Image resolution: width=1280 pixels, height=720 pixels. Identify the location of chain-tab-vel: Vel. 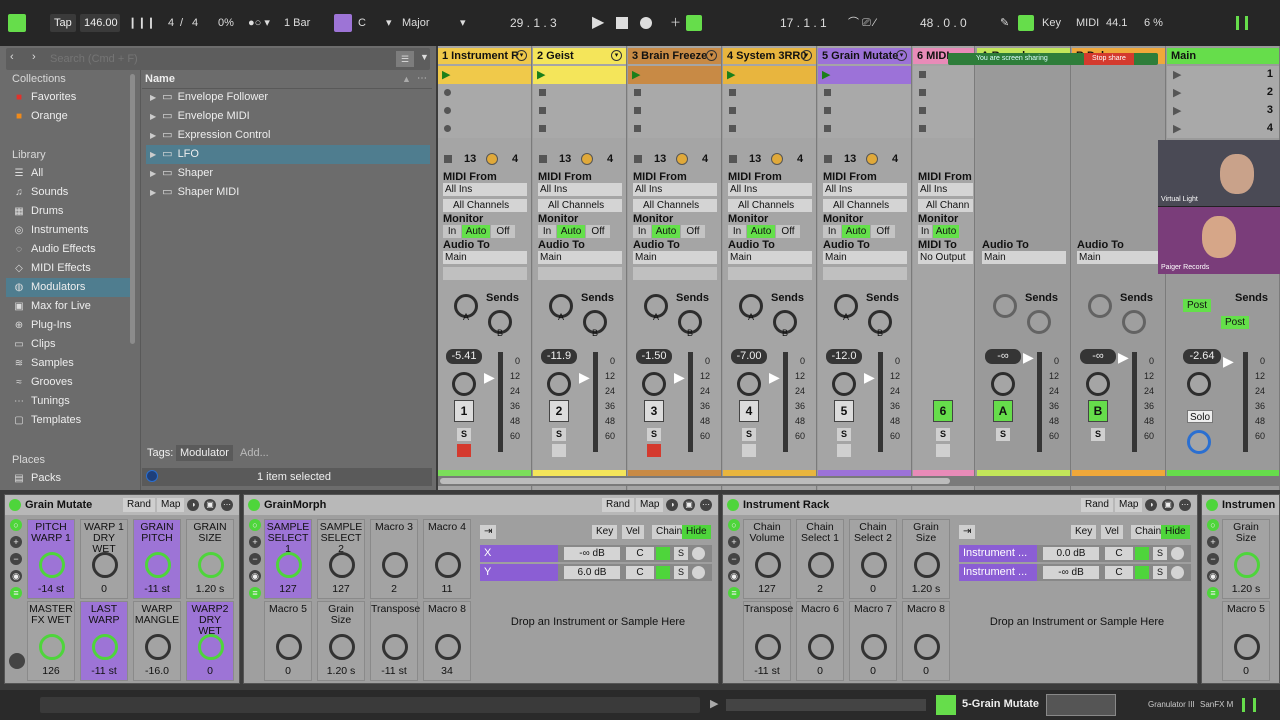
(633, 532).